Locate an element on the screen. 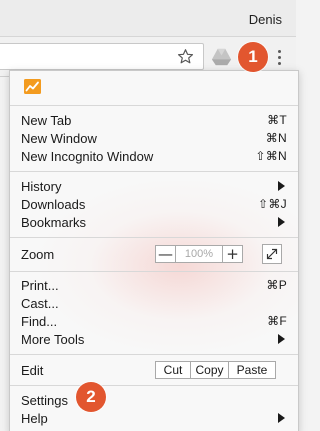 The height and width of the screenshot is (431, 320). paste-button: Paste is located at coordinates (252, 370).